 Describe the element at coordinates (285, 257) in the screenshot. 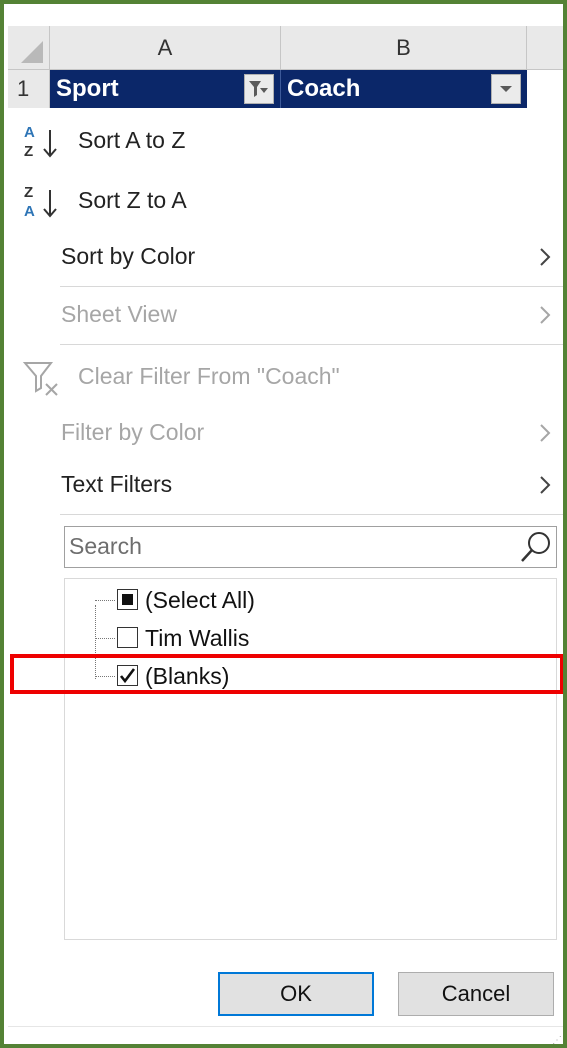

I see `sort-by-color-item: Sort by Color` at that location.